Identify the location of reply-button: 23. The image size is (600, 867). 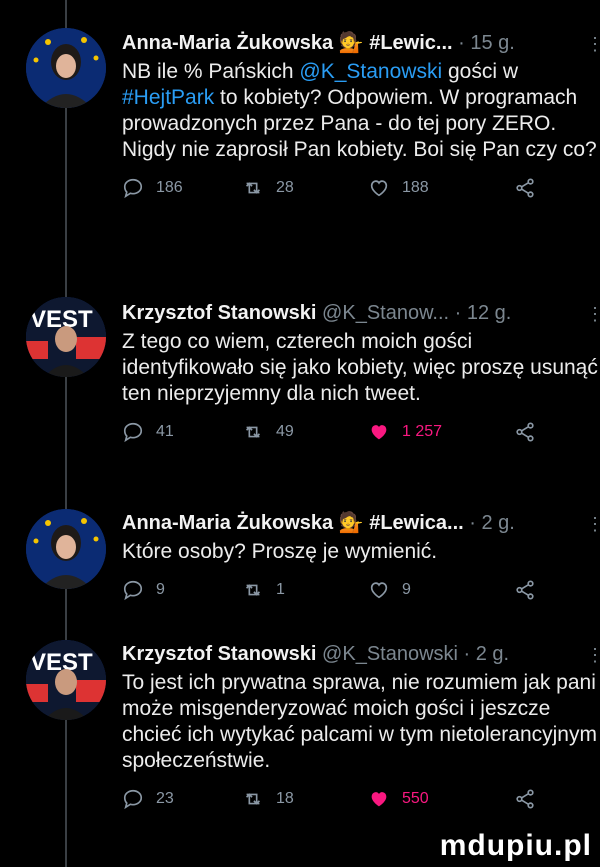
(148, 799).